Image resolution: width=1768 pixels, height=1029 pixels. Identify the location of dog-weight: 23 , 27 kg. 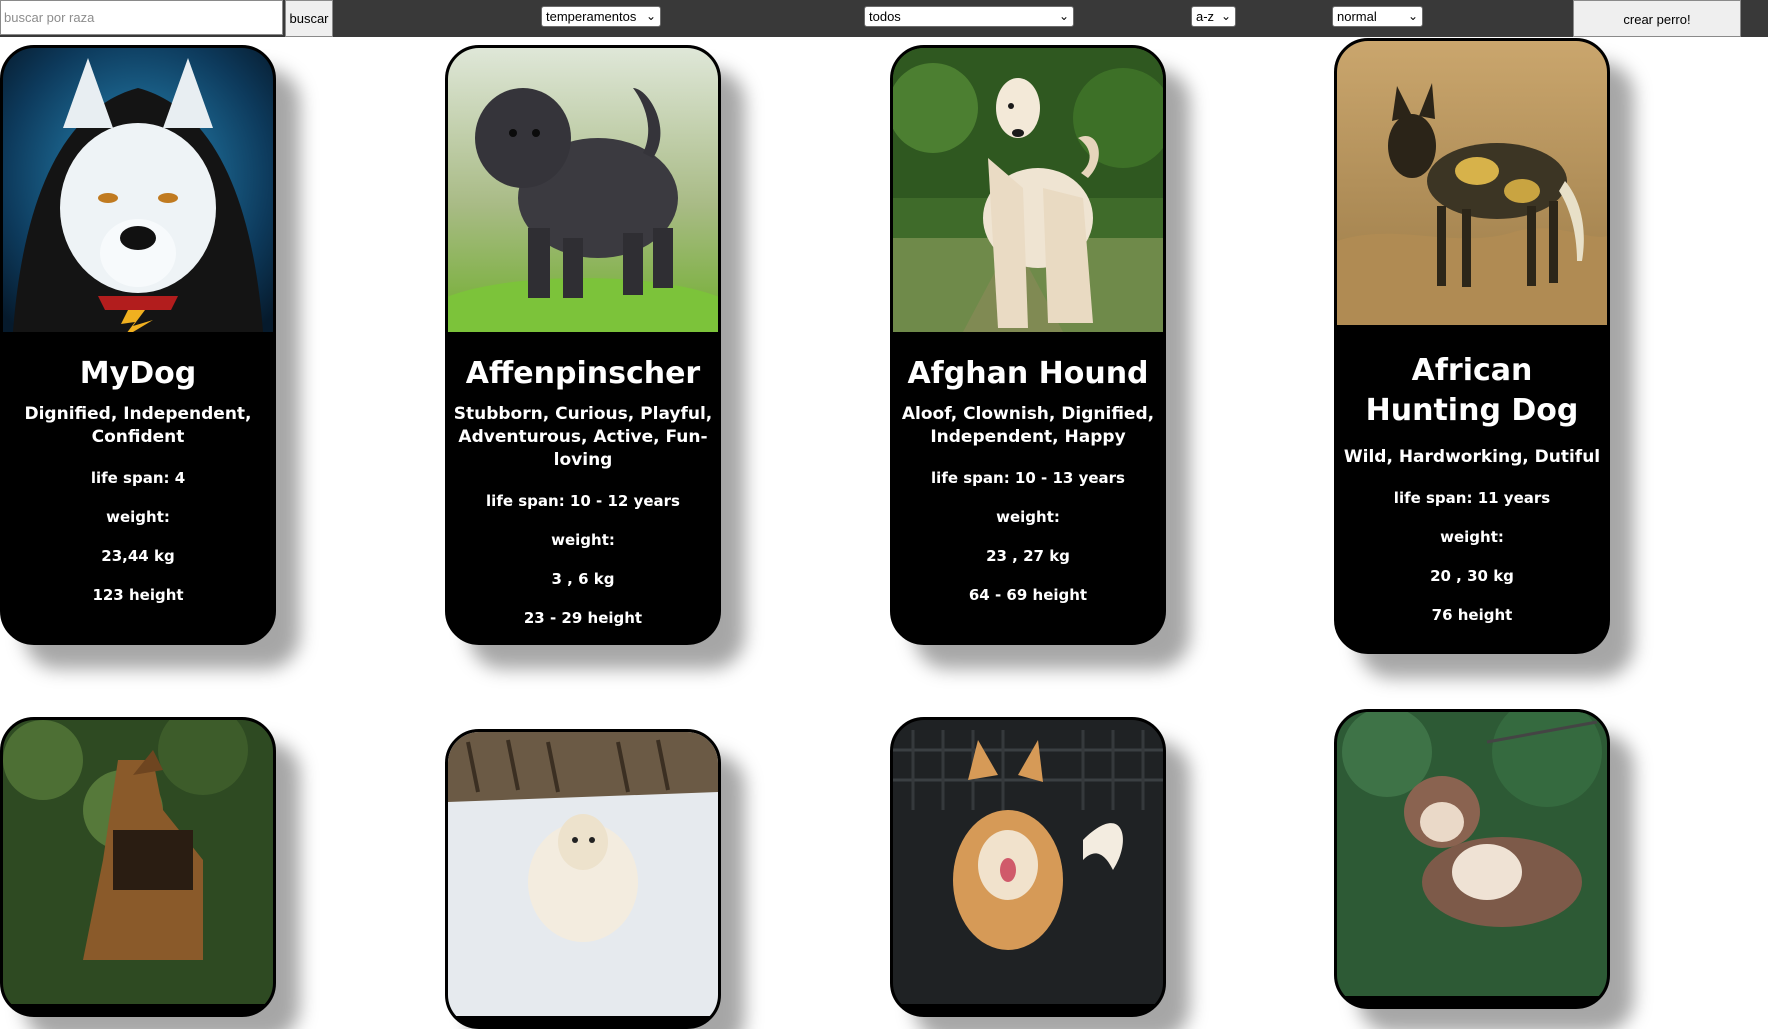
(1028, 556).